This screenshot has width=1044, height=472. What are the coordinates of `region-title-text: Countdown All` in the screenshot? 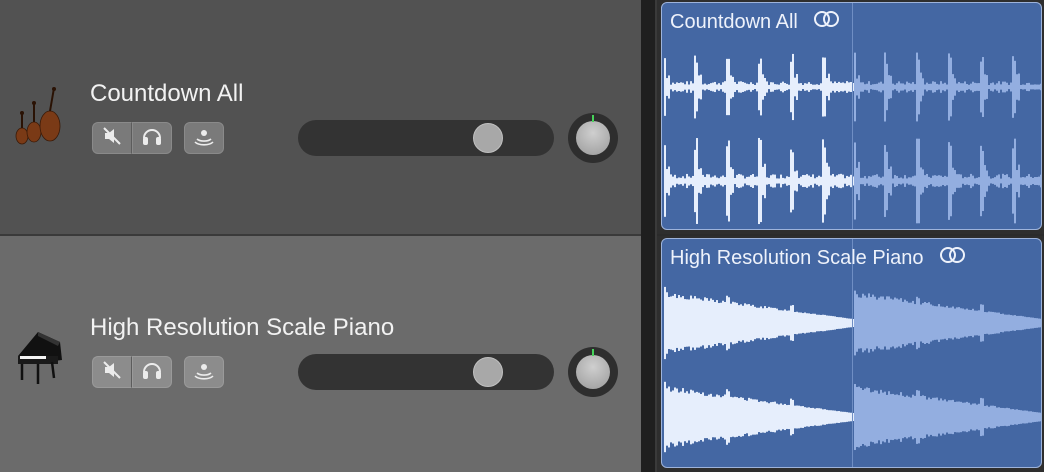 It's located at (734, 21).